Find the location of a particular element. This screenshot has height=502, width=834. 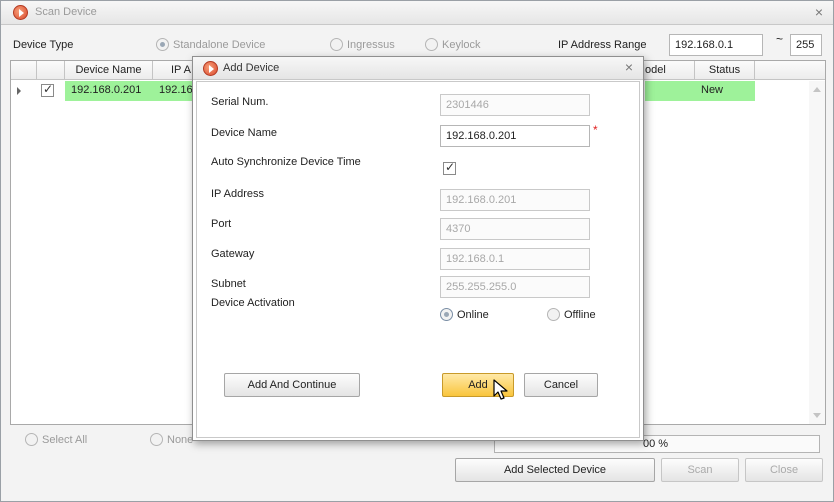

radio-label: Ingressus is located at coordinates (371, 44).